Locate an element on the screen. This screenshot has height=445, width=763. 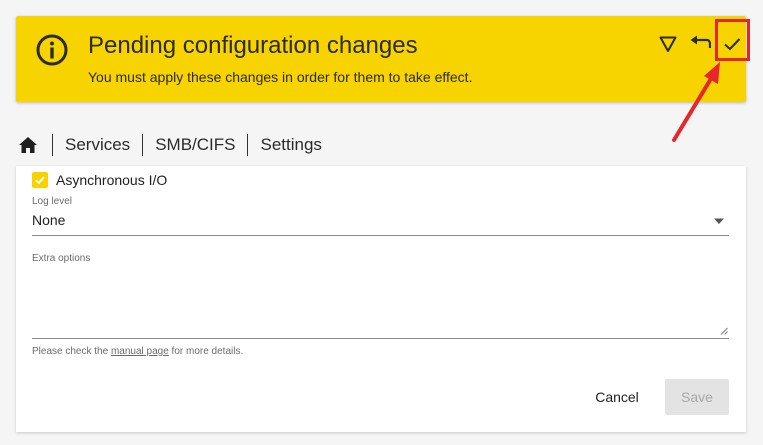
hint-prefix: Please check the is located at coordinates (71, 351).